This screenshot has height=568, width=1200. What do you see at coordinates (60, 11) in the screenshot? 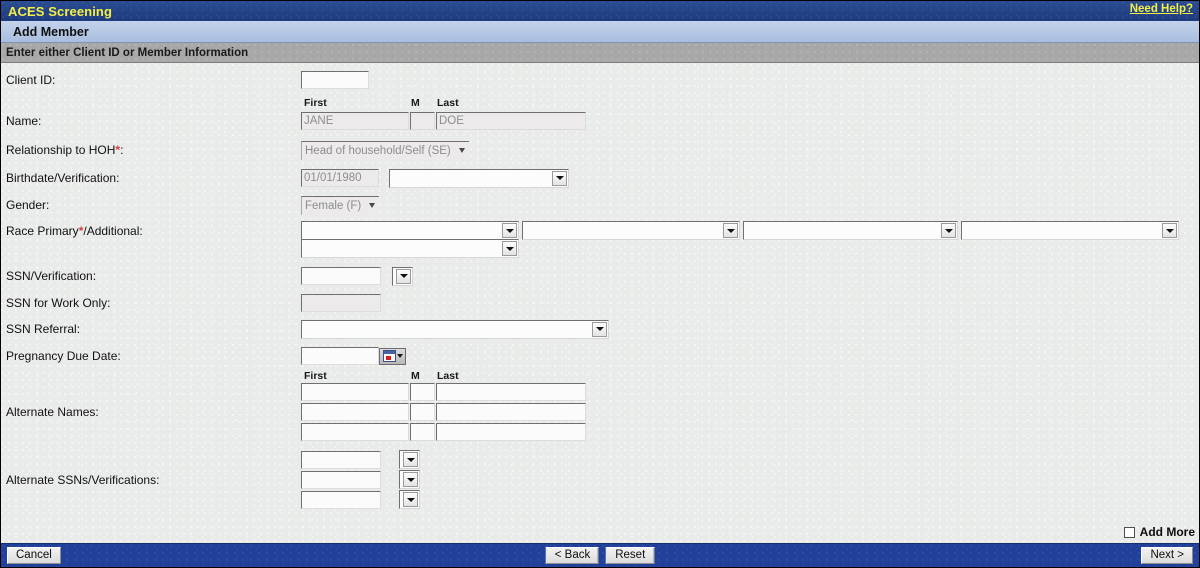
I see `app-title: ACES Screening` at bounding box center [60, 11].